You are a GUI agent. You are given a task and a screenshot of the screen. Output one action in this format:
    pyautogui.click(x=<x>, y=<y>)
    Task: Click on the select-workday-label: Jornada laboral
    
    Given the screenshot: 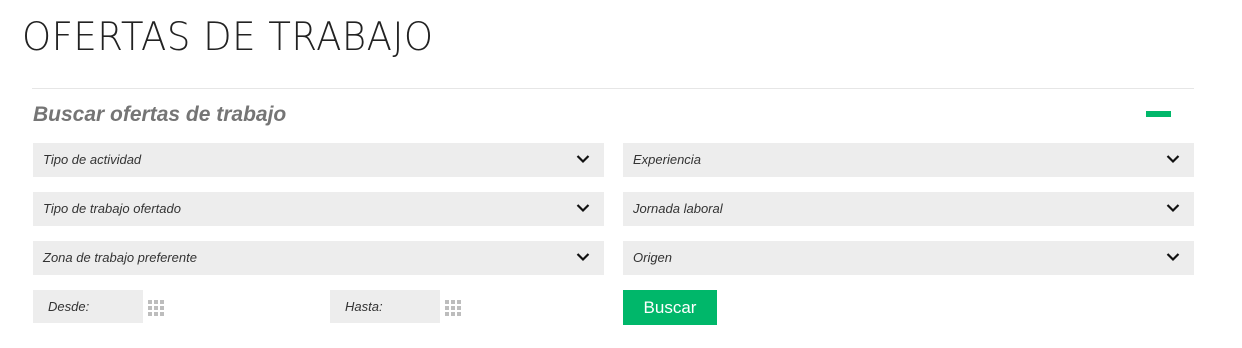 What is the action you would take?
    pyautogui.click(x=678, y=208)
    